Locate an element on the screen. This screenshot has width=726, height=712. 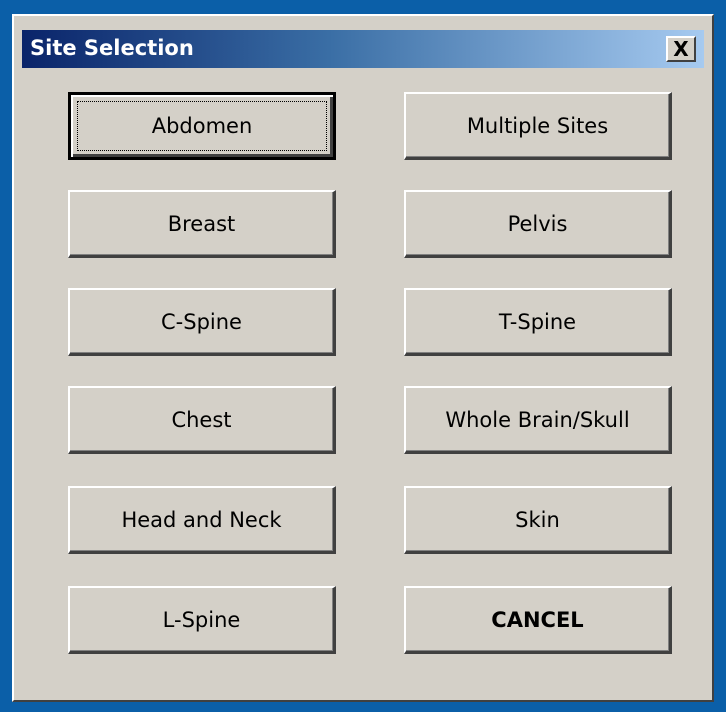
pelvis-button: Pelvis is located at coordinates (538, 224).